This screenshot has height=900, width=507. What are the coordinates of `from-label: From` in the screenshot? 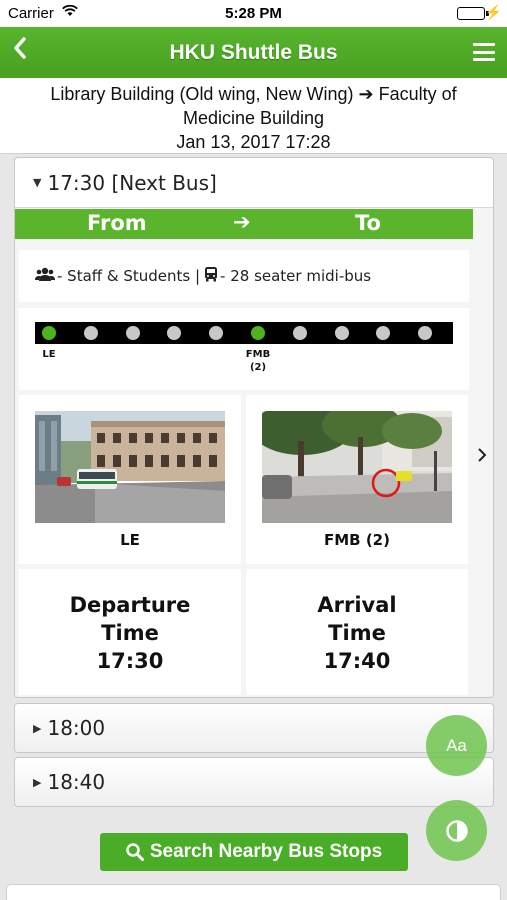 It's located at (117, 223).